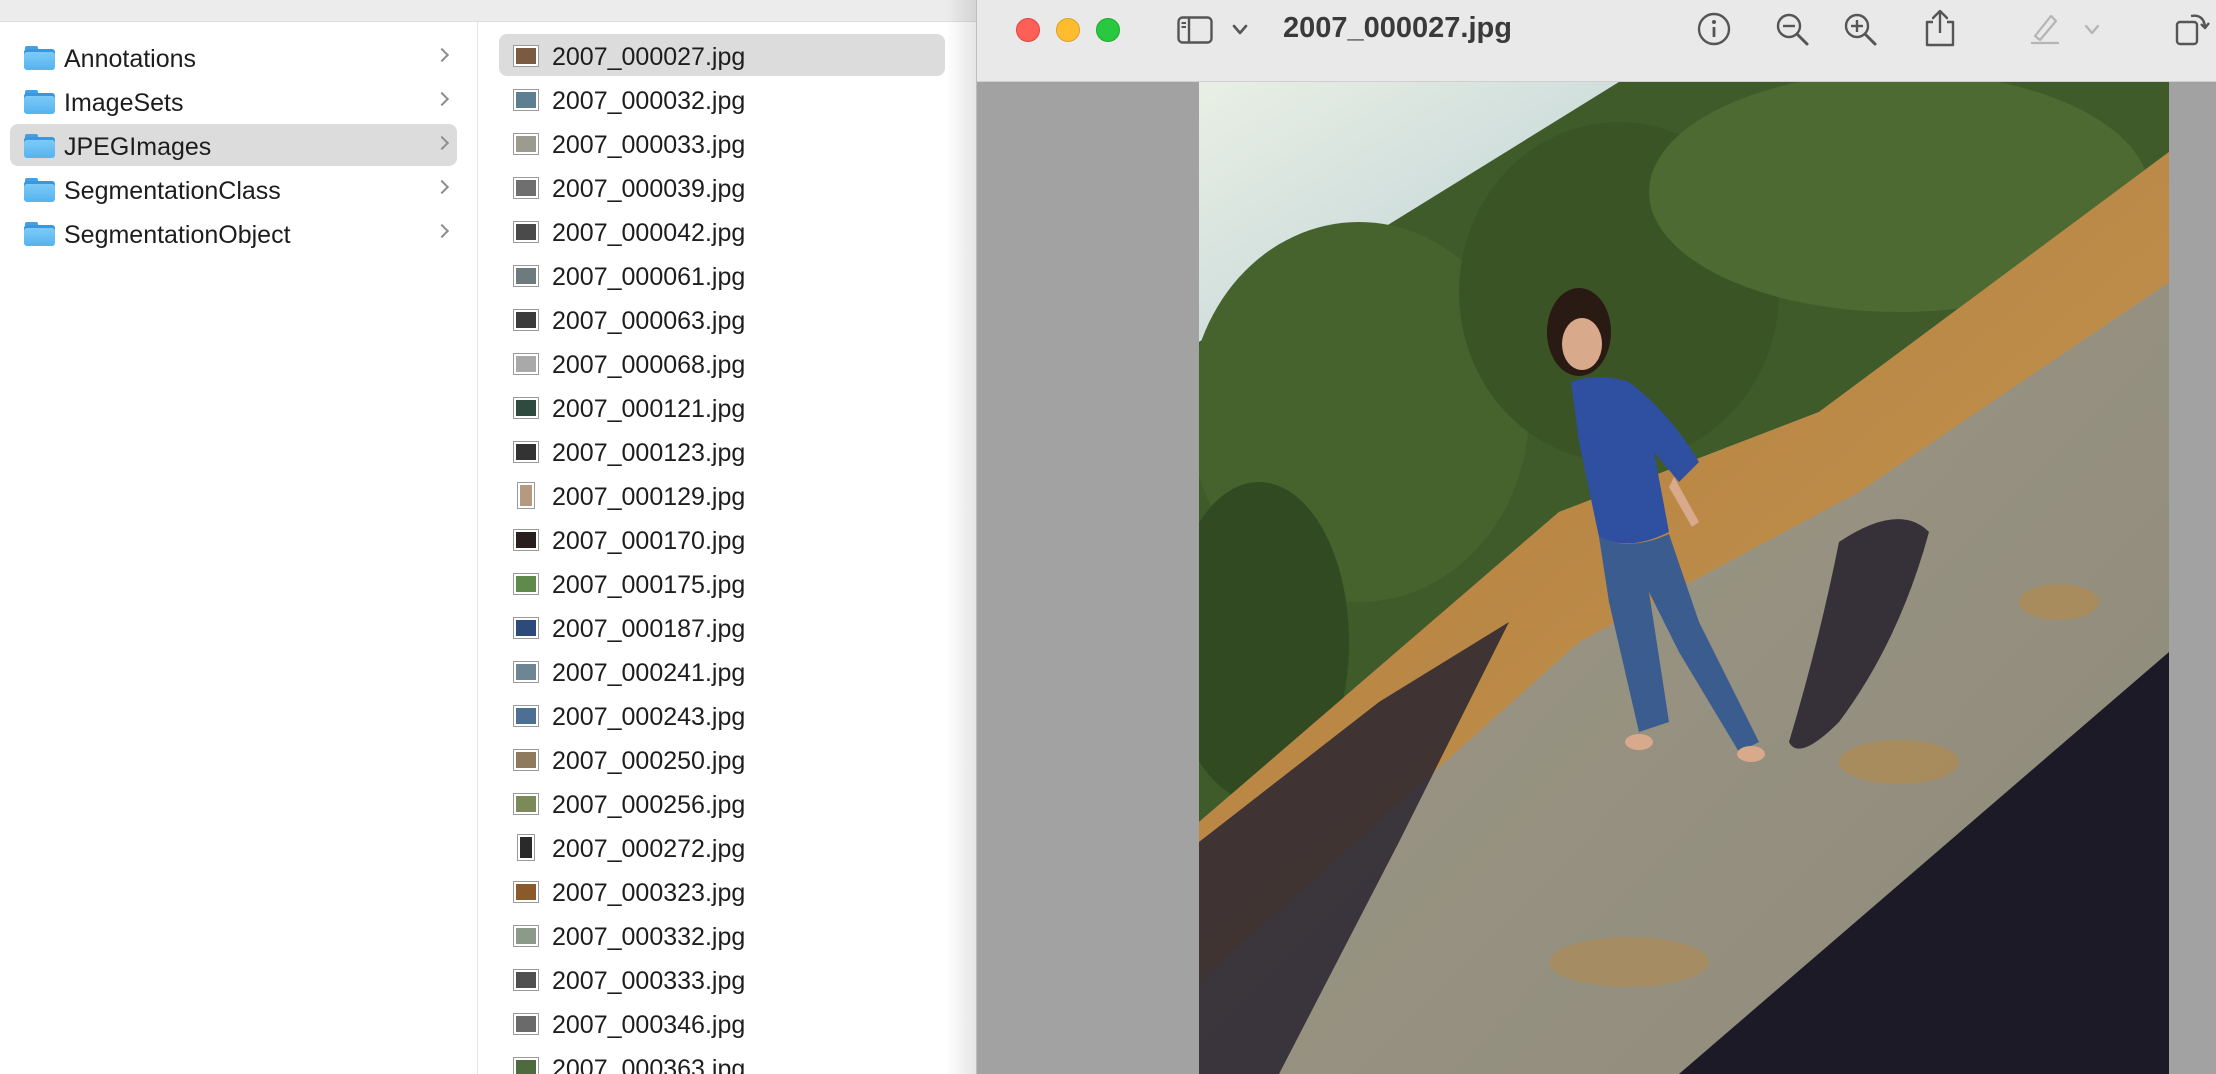 This screenshot has width=2216, height=1074. I want to click on folder-label: ImageSets, so click(124, 103).